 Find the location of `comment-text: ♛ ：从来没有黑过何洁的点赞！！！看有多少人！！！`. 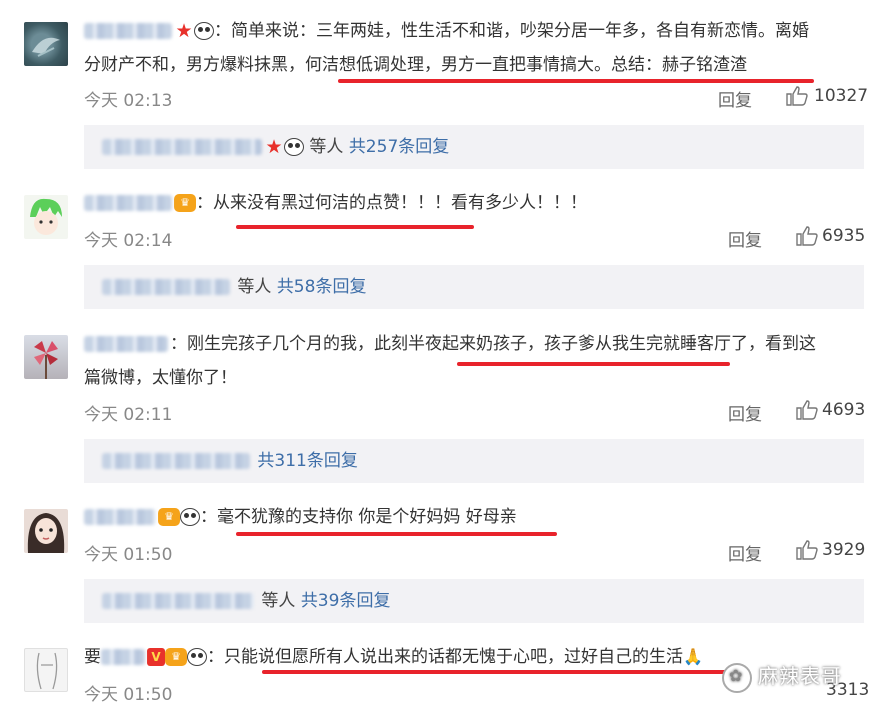

comment-text: ♛ ：从来没有黑过何洁的点赞！！！看有多少人！！！ is located at coordinates (335, 203).